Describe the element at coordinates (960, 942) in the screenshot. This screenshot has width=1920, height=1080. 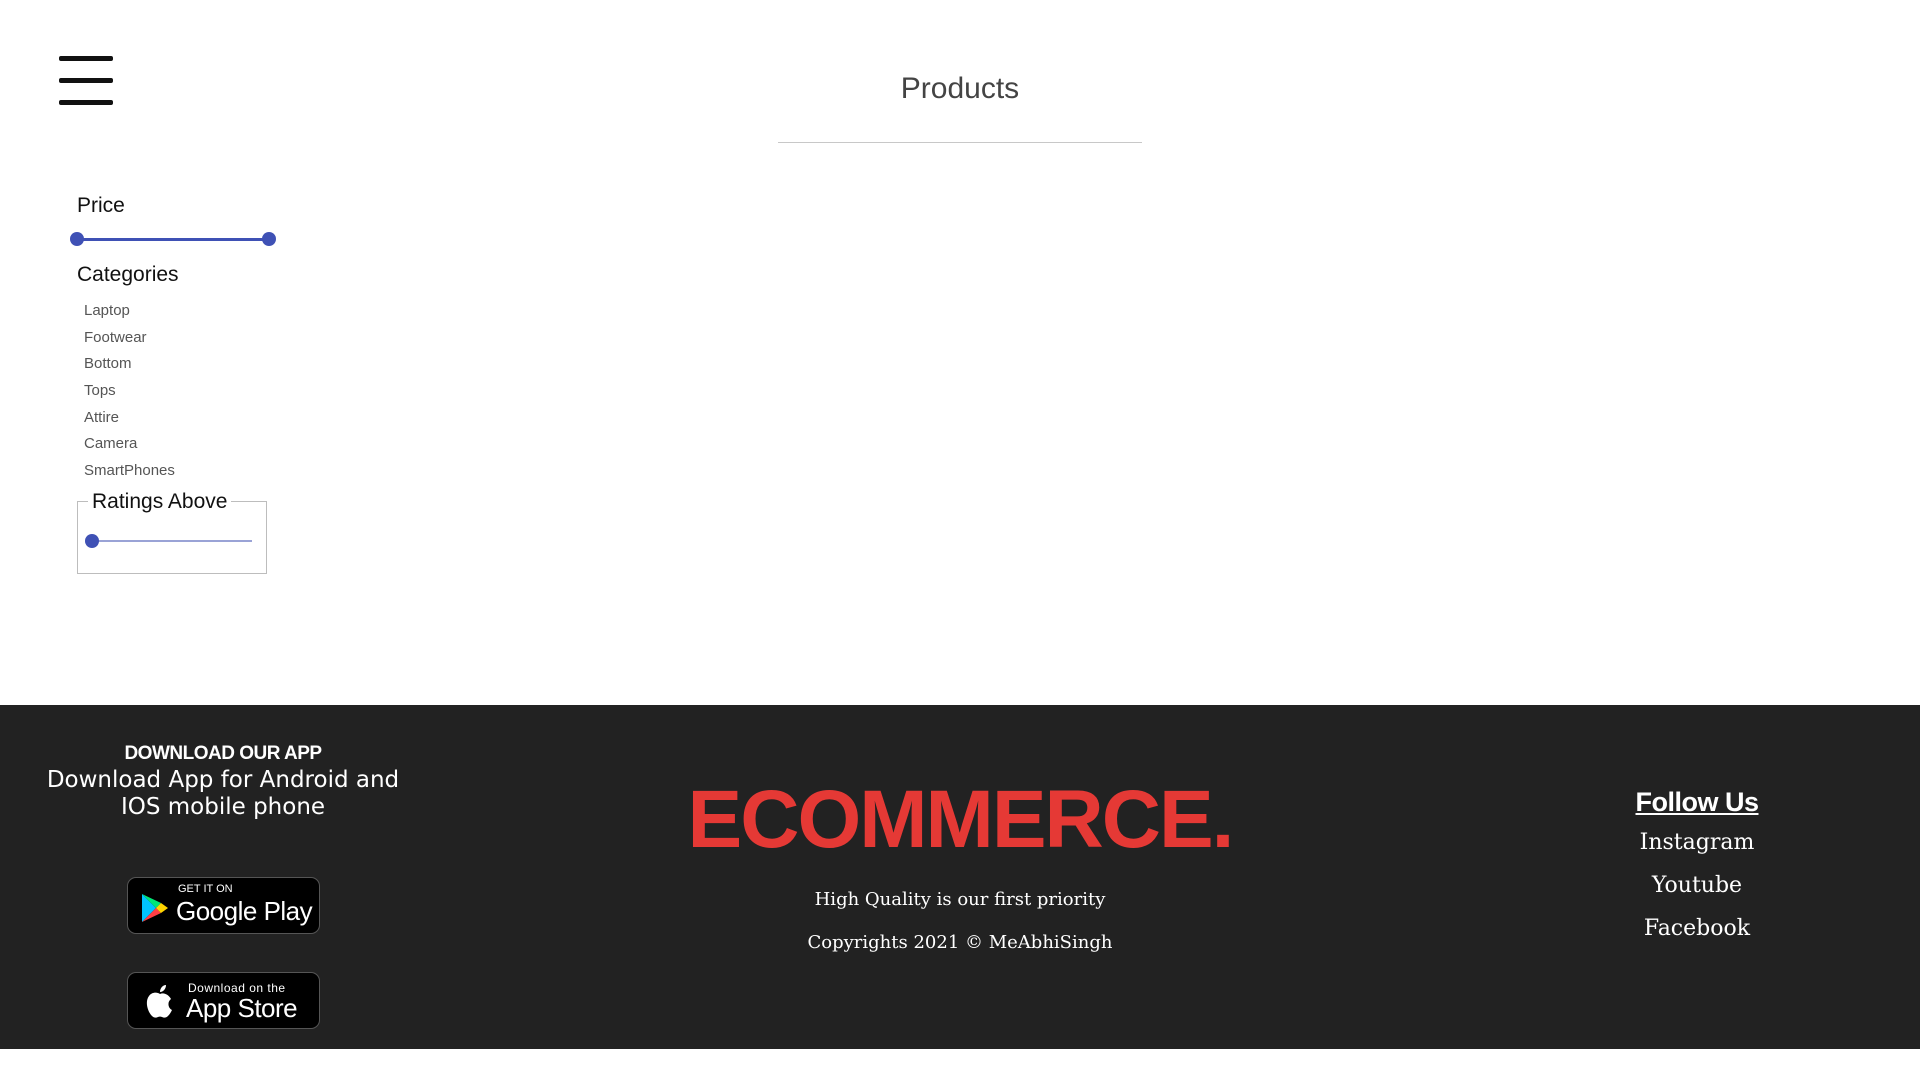
I see `copyright-text: Copyrights 2021 © MeAbhiSingh` at that location.